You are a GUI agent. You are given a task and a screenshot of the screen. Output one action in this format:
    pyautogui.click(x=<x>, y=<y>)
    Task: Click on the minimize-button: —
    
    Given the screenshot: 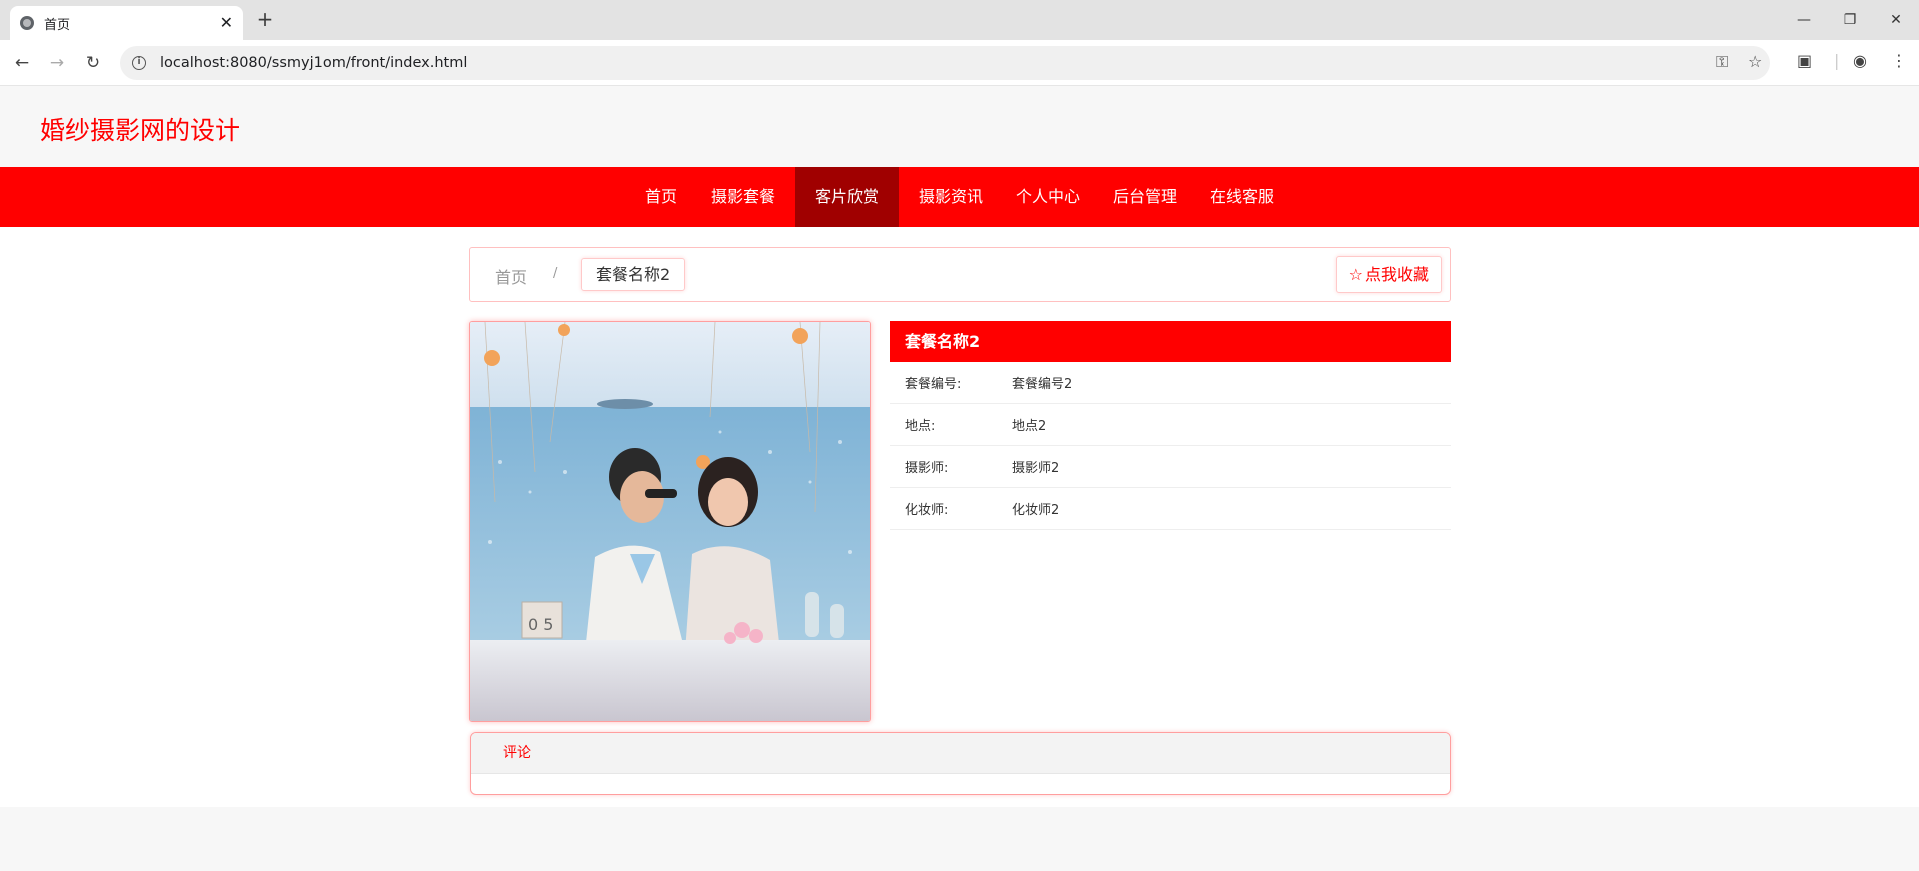 What is the action you would take?
    pyautogui.click(x=1804, y=20)
    